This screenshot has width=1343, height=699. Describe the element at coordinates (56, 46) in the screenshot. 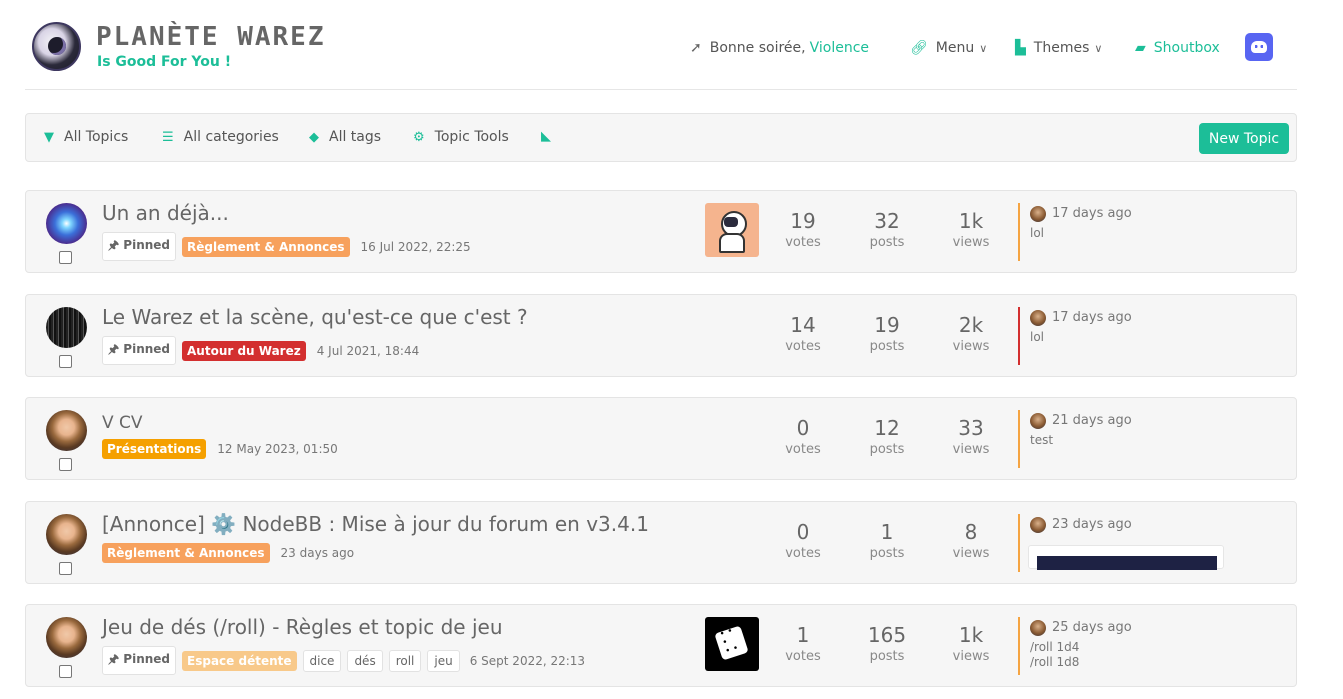

I see `site-logo` at that location.